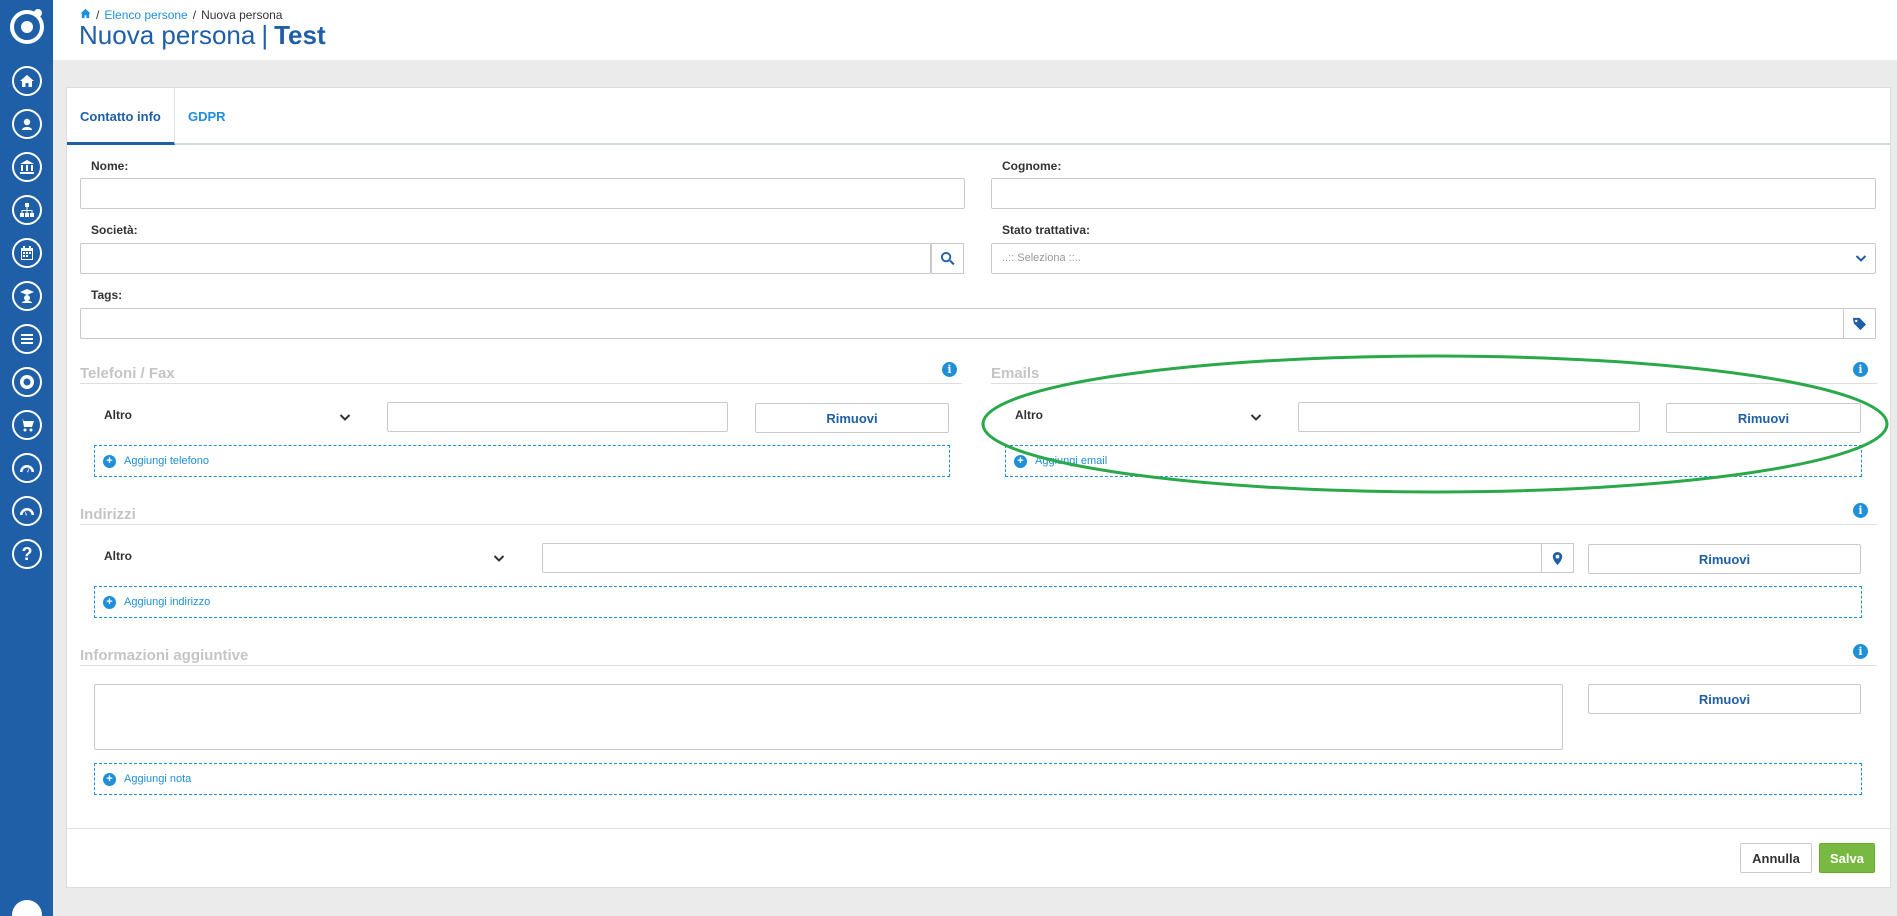  What do you see at coordinates (1046, 230) in the screenshot?
I see `stato-trattativa-label: Stato trattativa:` at bounding box center [1046, 230].